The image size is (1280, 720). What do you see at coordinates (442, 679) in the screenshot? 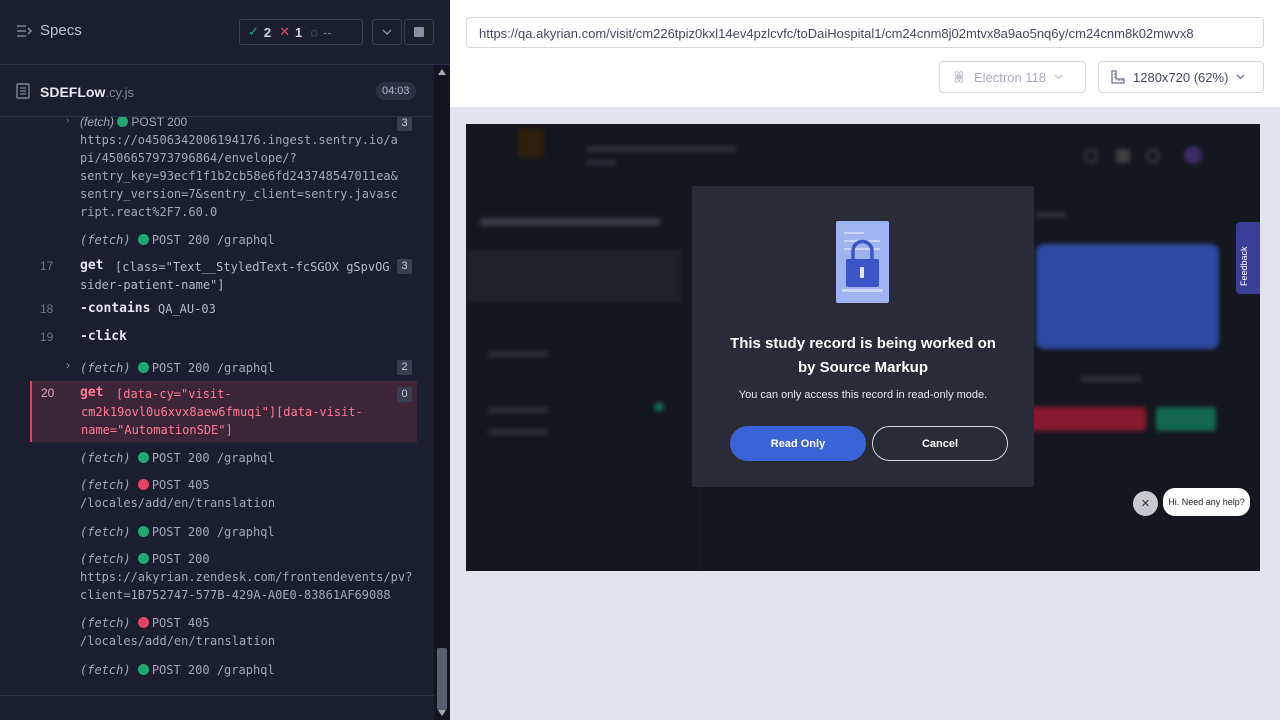
I see `scroll-thumb` at bounding box center [442, 679].